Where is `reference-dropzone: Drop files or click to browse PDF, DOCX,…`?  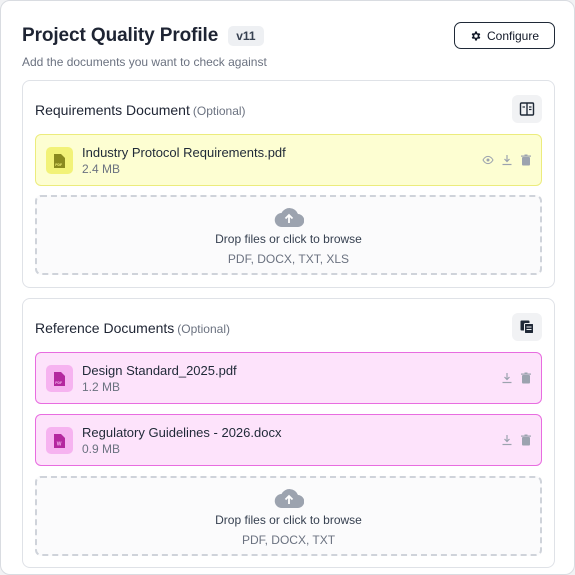
reference-dropzone: Drop files or click to browse PDF, DOCX,… is located at coordinates (288, 516).